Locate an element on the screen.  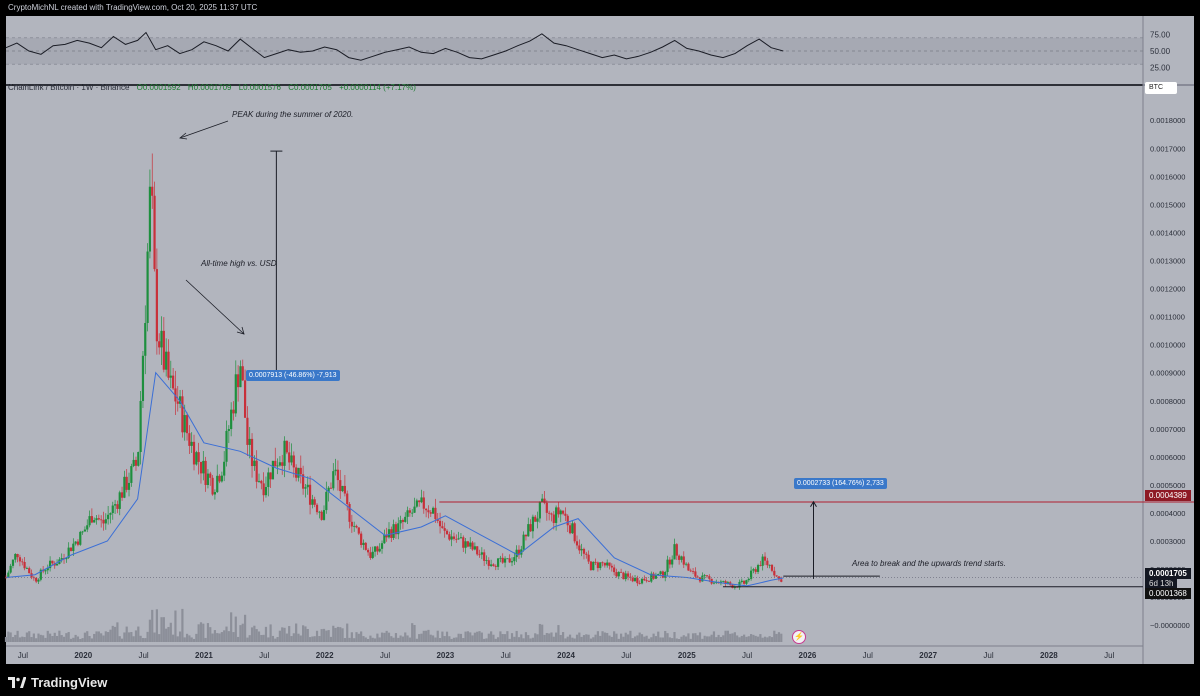
price-tick-label: 0.0015000 is located at coordinates (1167, 204).